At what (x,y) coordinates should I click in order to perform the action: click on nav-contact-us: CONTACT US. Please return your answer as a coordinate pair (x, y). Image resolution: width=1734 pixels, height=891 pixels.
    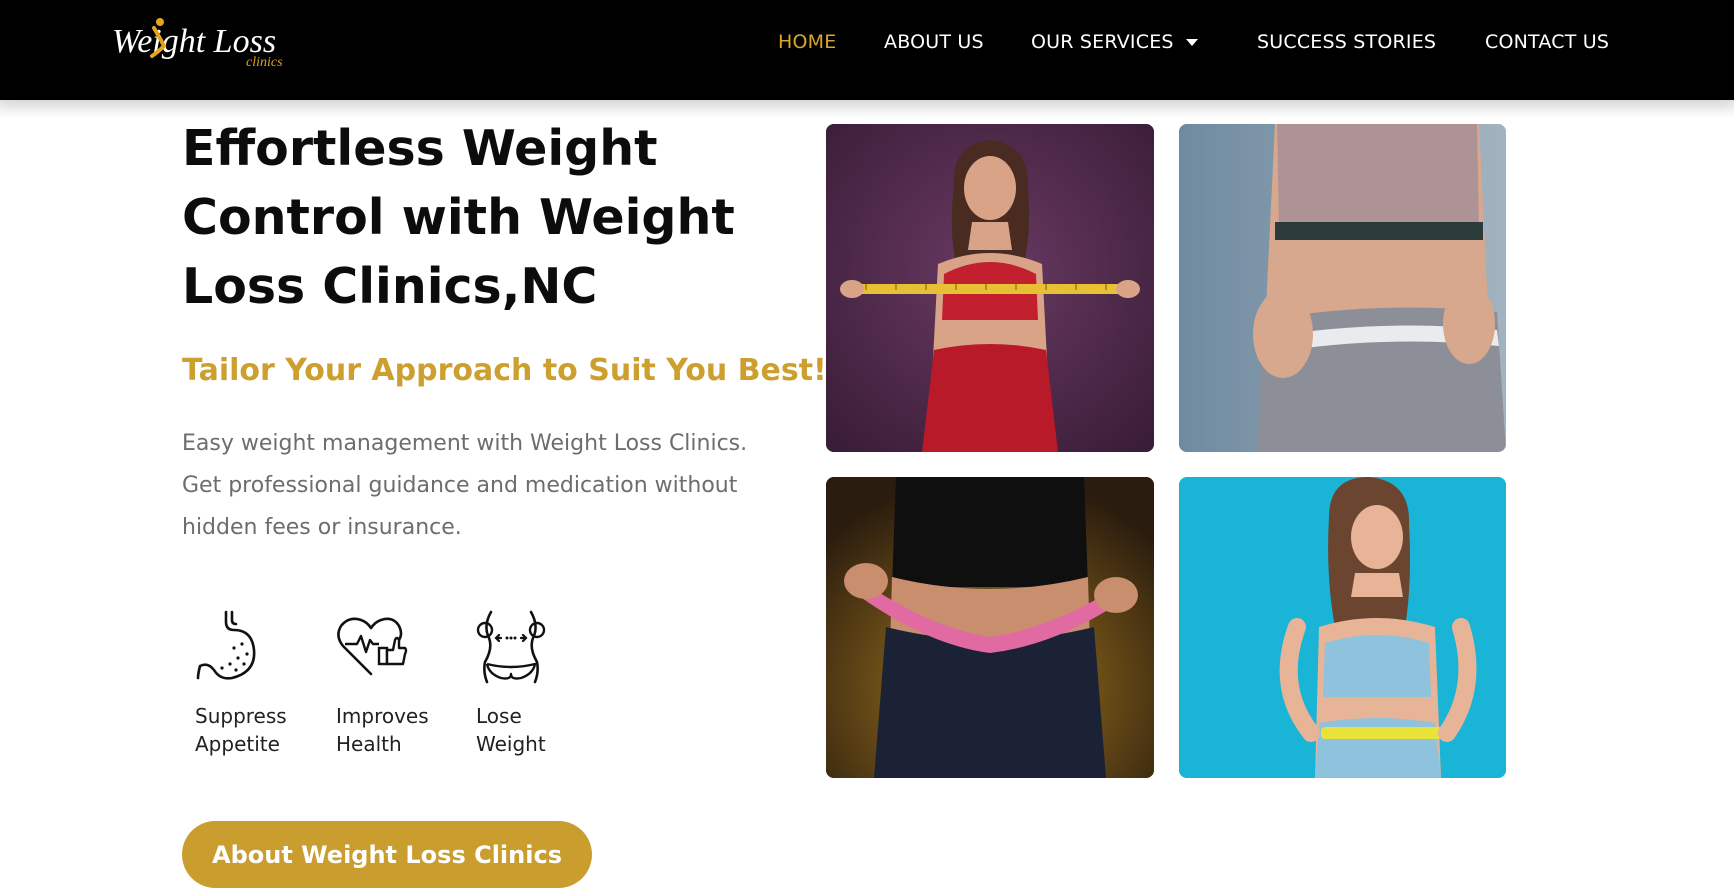
    Looking at the image, I should click on (1547, 42).